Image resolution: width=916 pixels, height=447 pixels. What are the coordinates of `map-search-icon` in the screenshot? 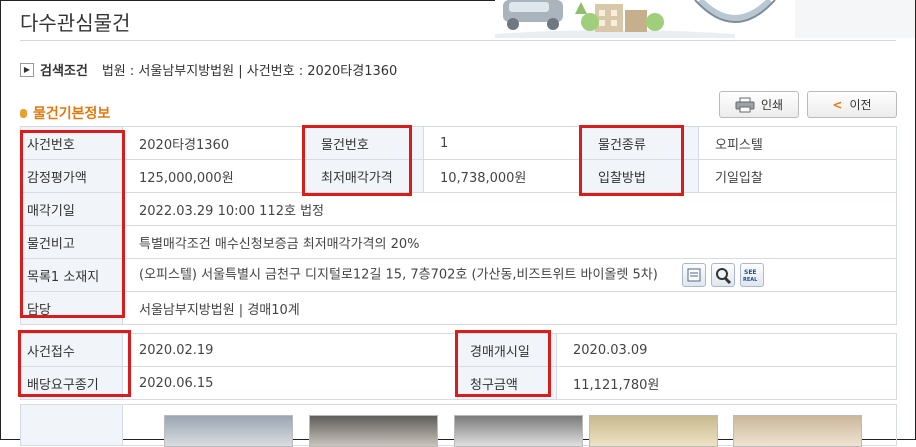 It's located at (722, 275).